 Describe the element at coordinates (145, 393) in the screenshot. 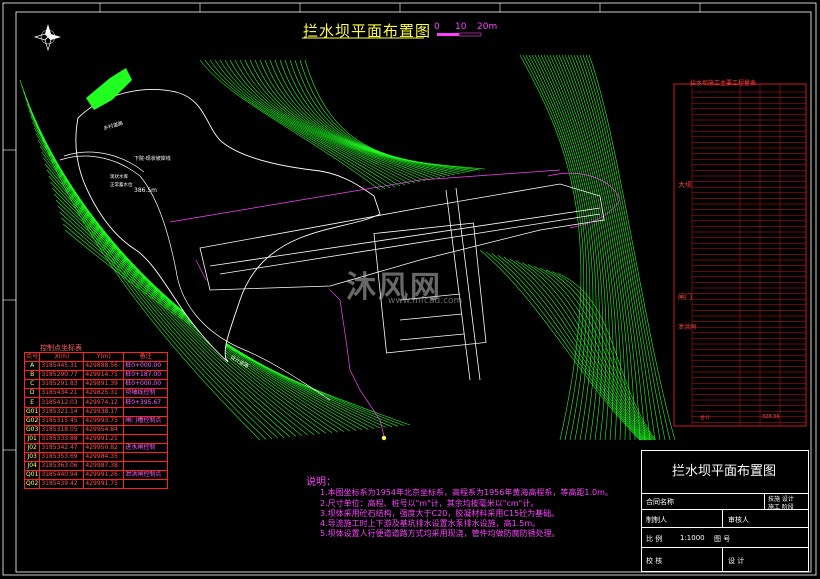

I see `control-table-cell: 坝轴线控制` at that location.